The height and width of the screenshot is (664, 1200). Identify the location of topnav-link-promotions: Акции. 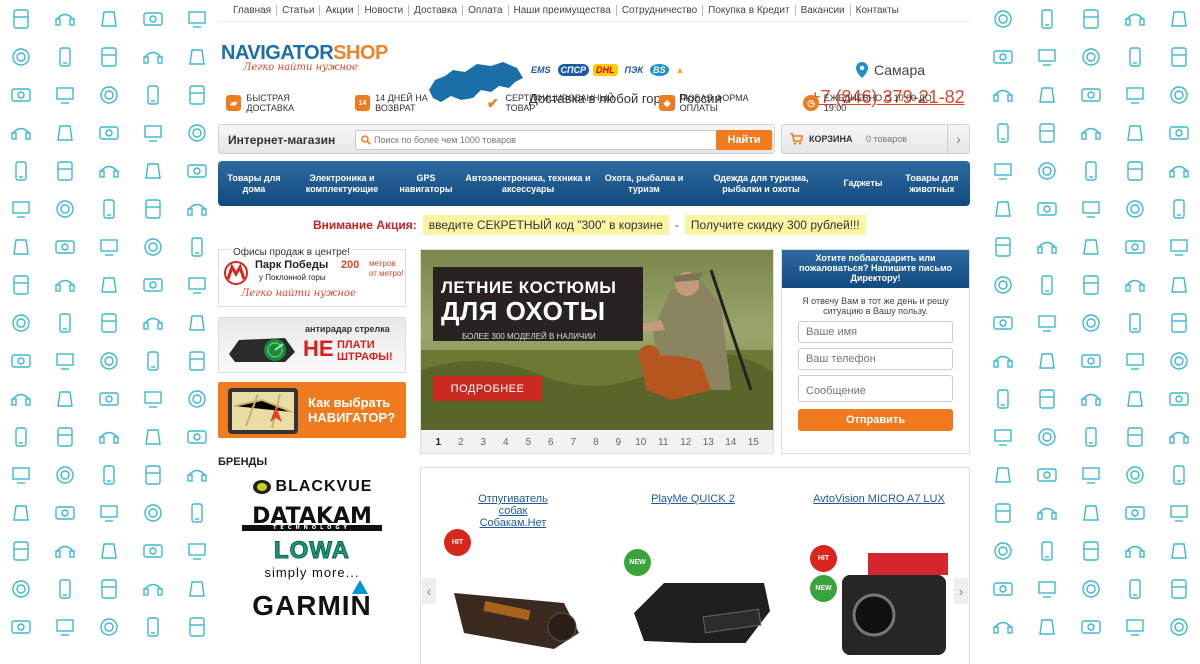
(340, 10).